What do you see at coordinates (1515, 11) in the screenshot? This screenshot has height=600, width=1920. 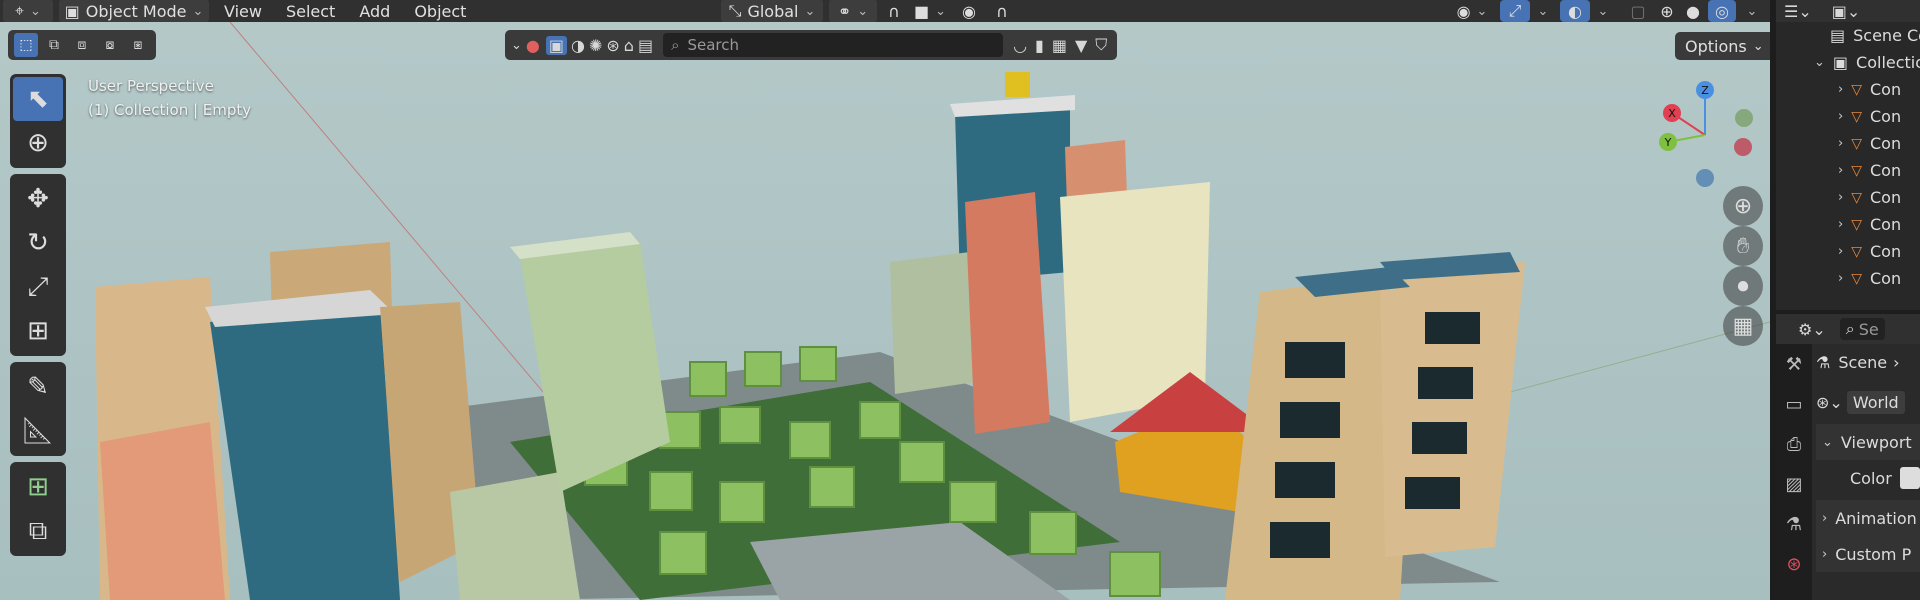 I see `gizmo-toggle: ⤢` at bounding box center [1515, 11].